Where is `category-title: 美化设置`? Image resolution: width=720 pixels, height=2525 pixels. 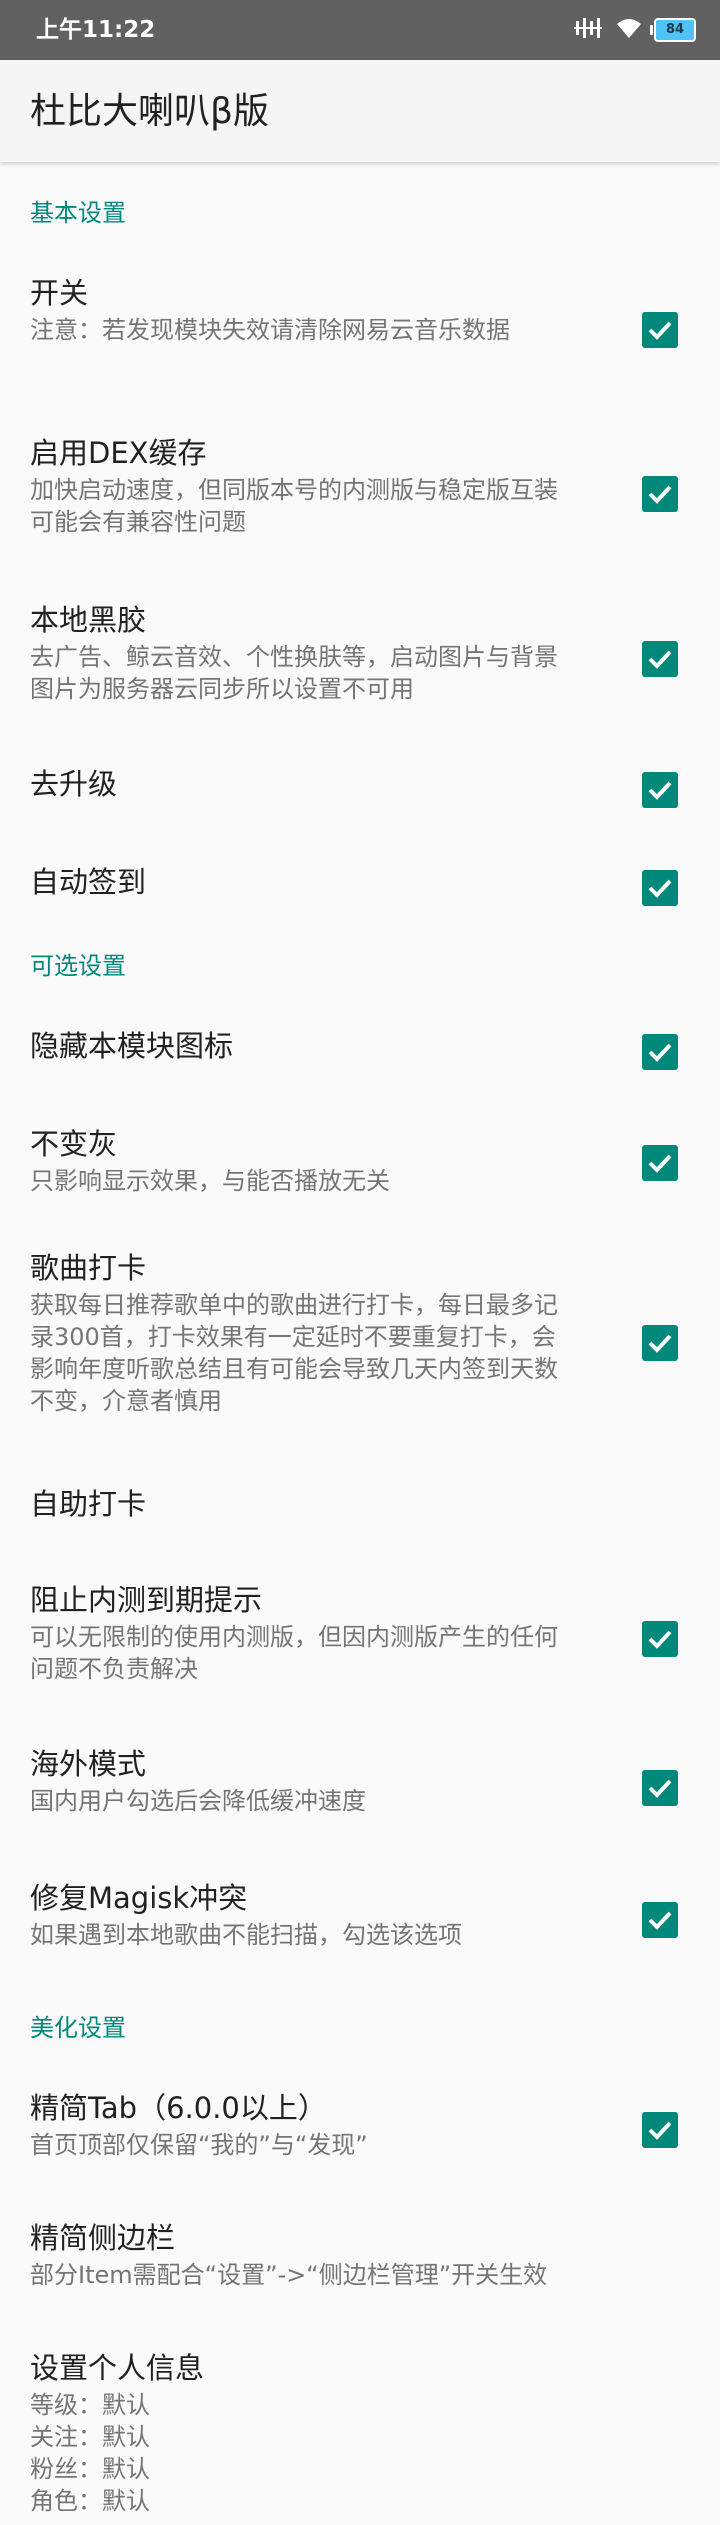 category-title: 美化设置 is located at coordinates (78, 2028).